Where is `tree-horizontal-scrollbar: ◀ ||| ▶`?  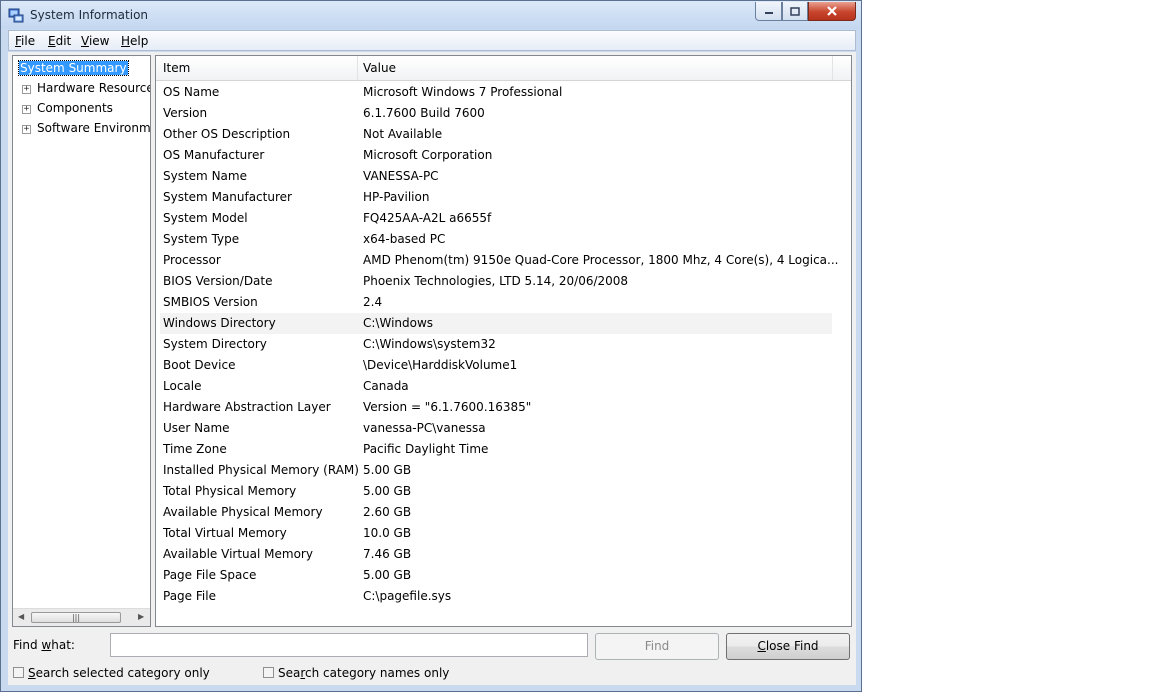
tree-horizontal-scrollbar: ◀ ||| ▶ is located at coordinates (81, 617).